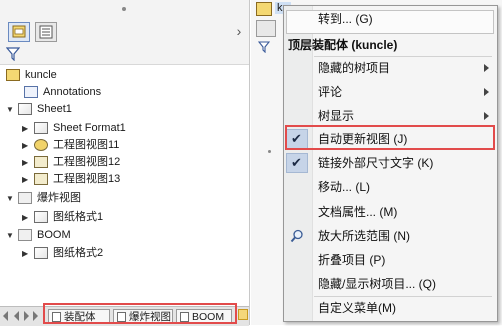  I want to click on tree-item-label: BOOM, so click(54, 235).